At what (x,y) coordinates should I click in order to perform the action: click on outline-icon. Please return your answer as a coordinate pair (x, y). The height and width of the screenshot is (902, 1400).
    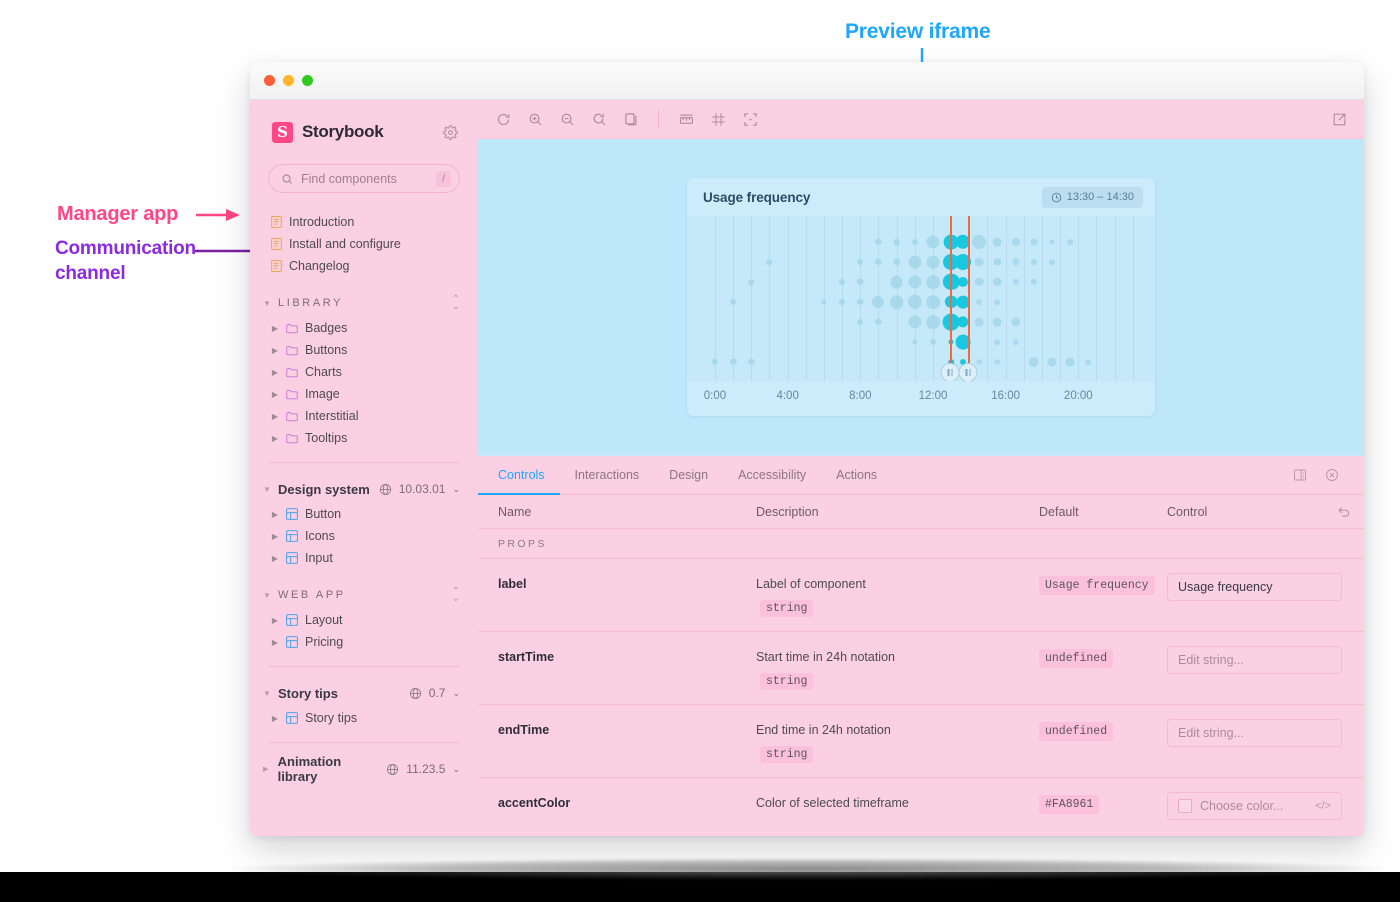
    Looking at the image, I should click on (750, 119).